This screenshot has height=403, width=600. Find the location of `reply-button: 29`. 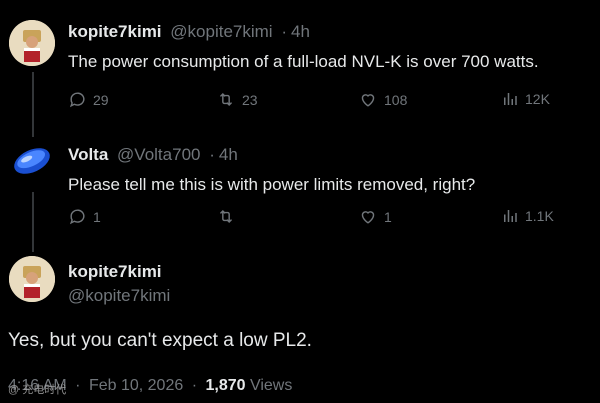

reply-button: 29 is located at coordinates (88, 99).